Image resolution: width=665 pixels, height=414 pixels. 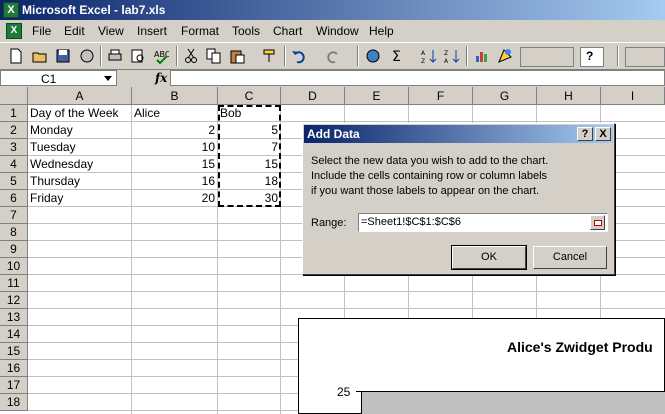 What do you see at coordinates (570, 257) in the screenshot?
I see `cancel-button: Cancel` at bounding box center [570, 257].